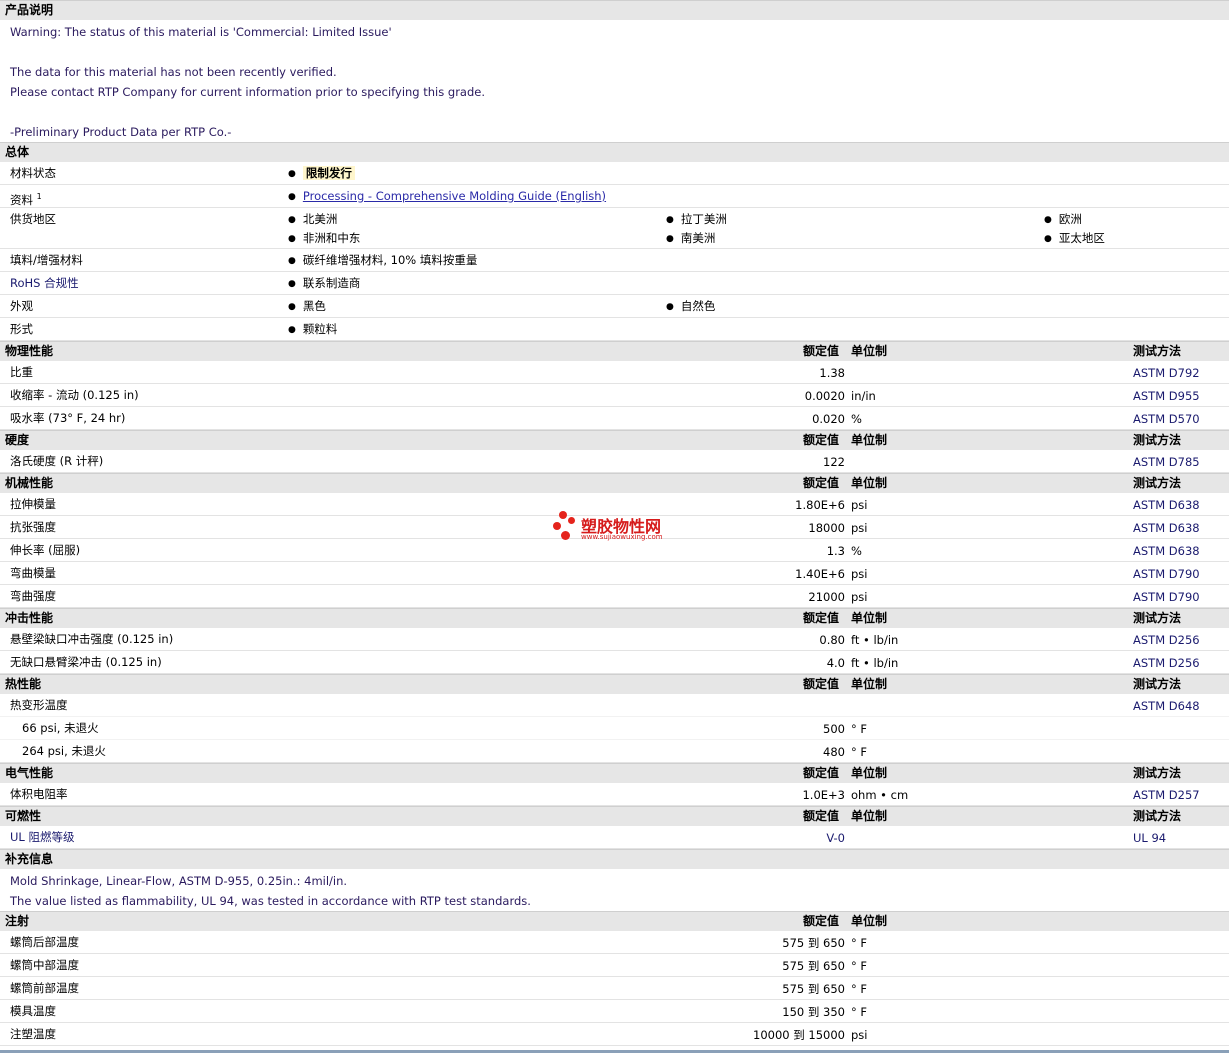 The width and height of the screenshot is (1229, 1053). Describe the element at coordinates (29, 351) in the screenshot. I see `section-title: 物理性能` at that location.